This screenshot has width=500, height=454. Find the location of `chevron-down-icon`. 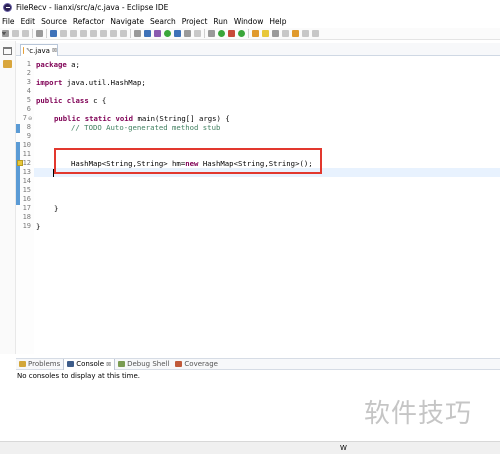

chevron-down-icon is located at coordinates (4, 33).